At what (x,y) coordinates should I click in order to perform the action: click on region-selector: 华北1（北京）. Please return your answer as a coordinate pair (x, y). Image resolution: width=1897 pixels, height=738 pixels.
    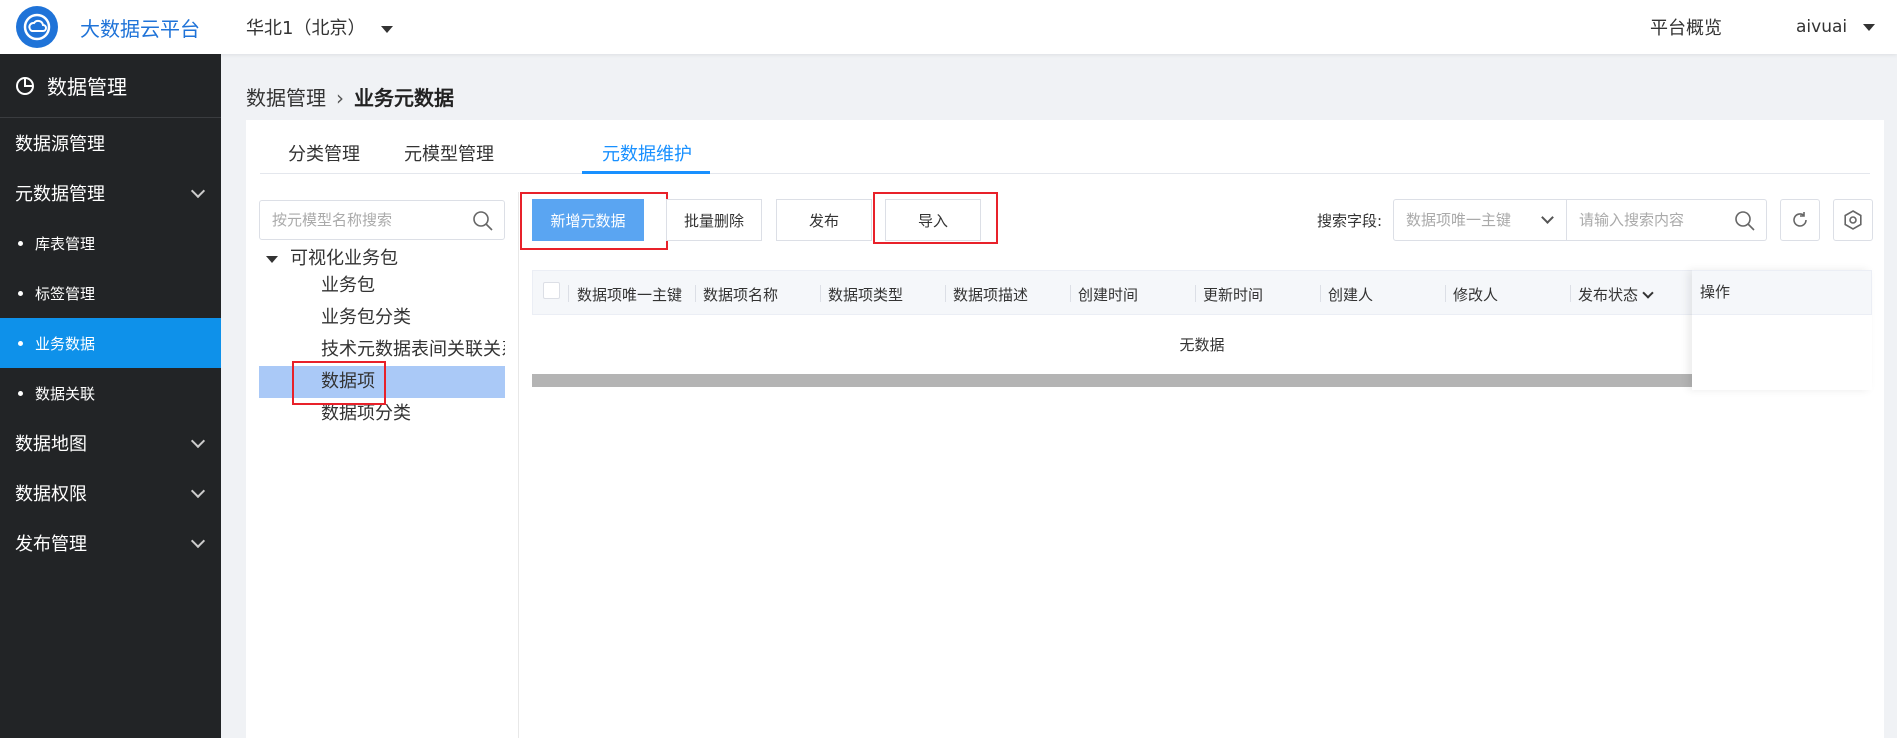
    Looking at the image, I should click on (320, 27).